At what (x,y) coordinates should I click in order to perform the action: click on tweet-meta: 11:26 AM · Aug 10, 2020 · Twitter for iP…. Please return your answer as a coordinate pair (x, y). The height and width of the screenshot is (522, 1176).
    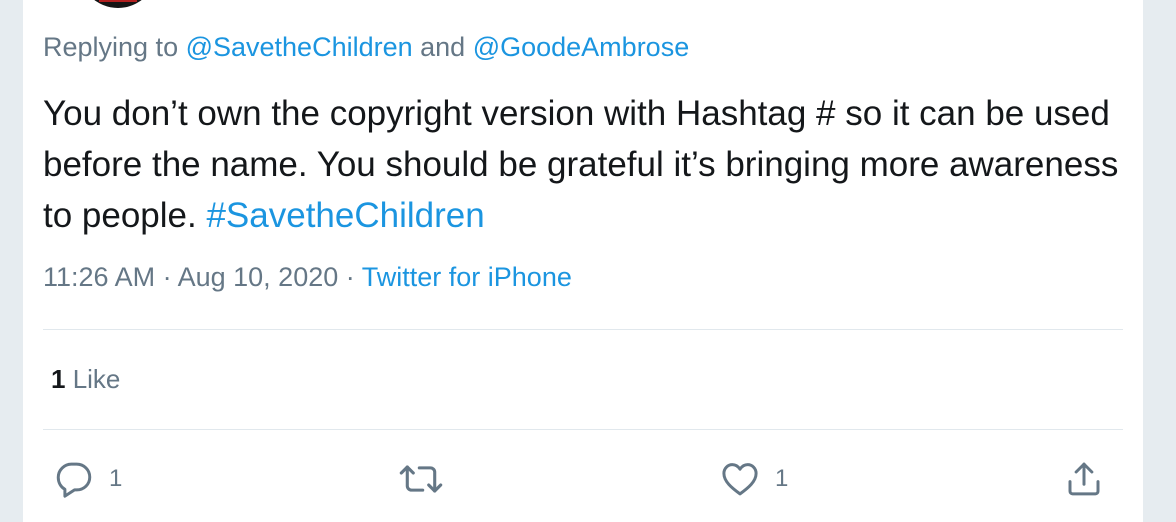
    Looking at the image, I should click on (307, 277).